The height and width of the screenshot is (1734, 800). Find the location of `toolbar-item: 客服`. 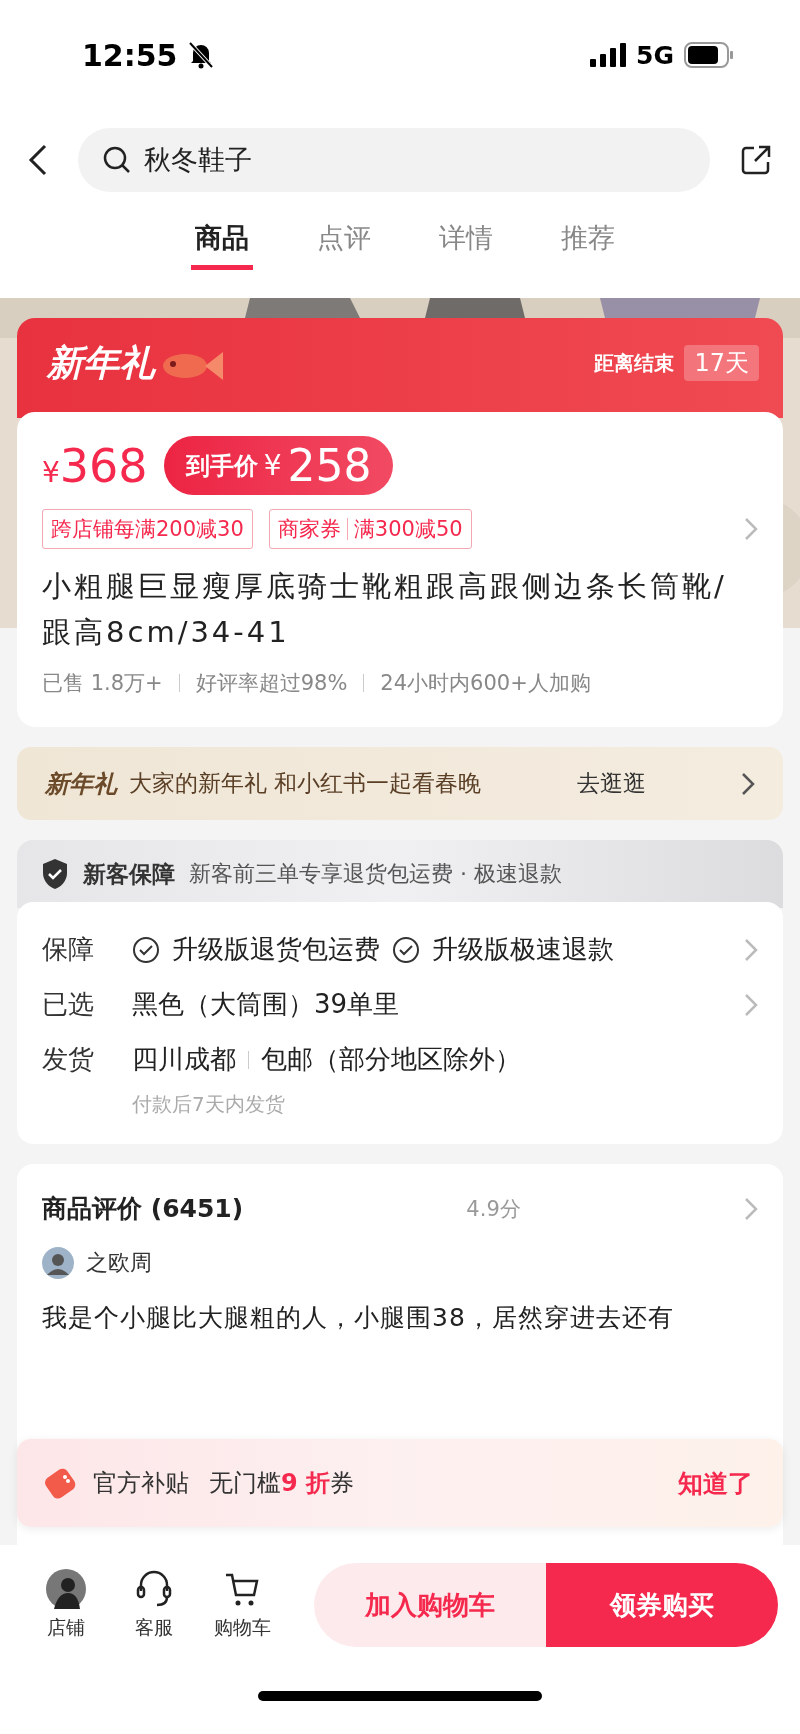

toolbar-item: 客服 is located at coordinates (154, 1605).